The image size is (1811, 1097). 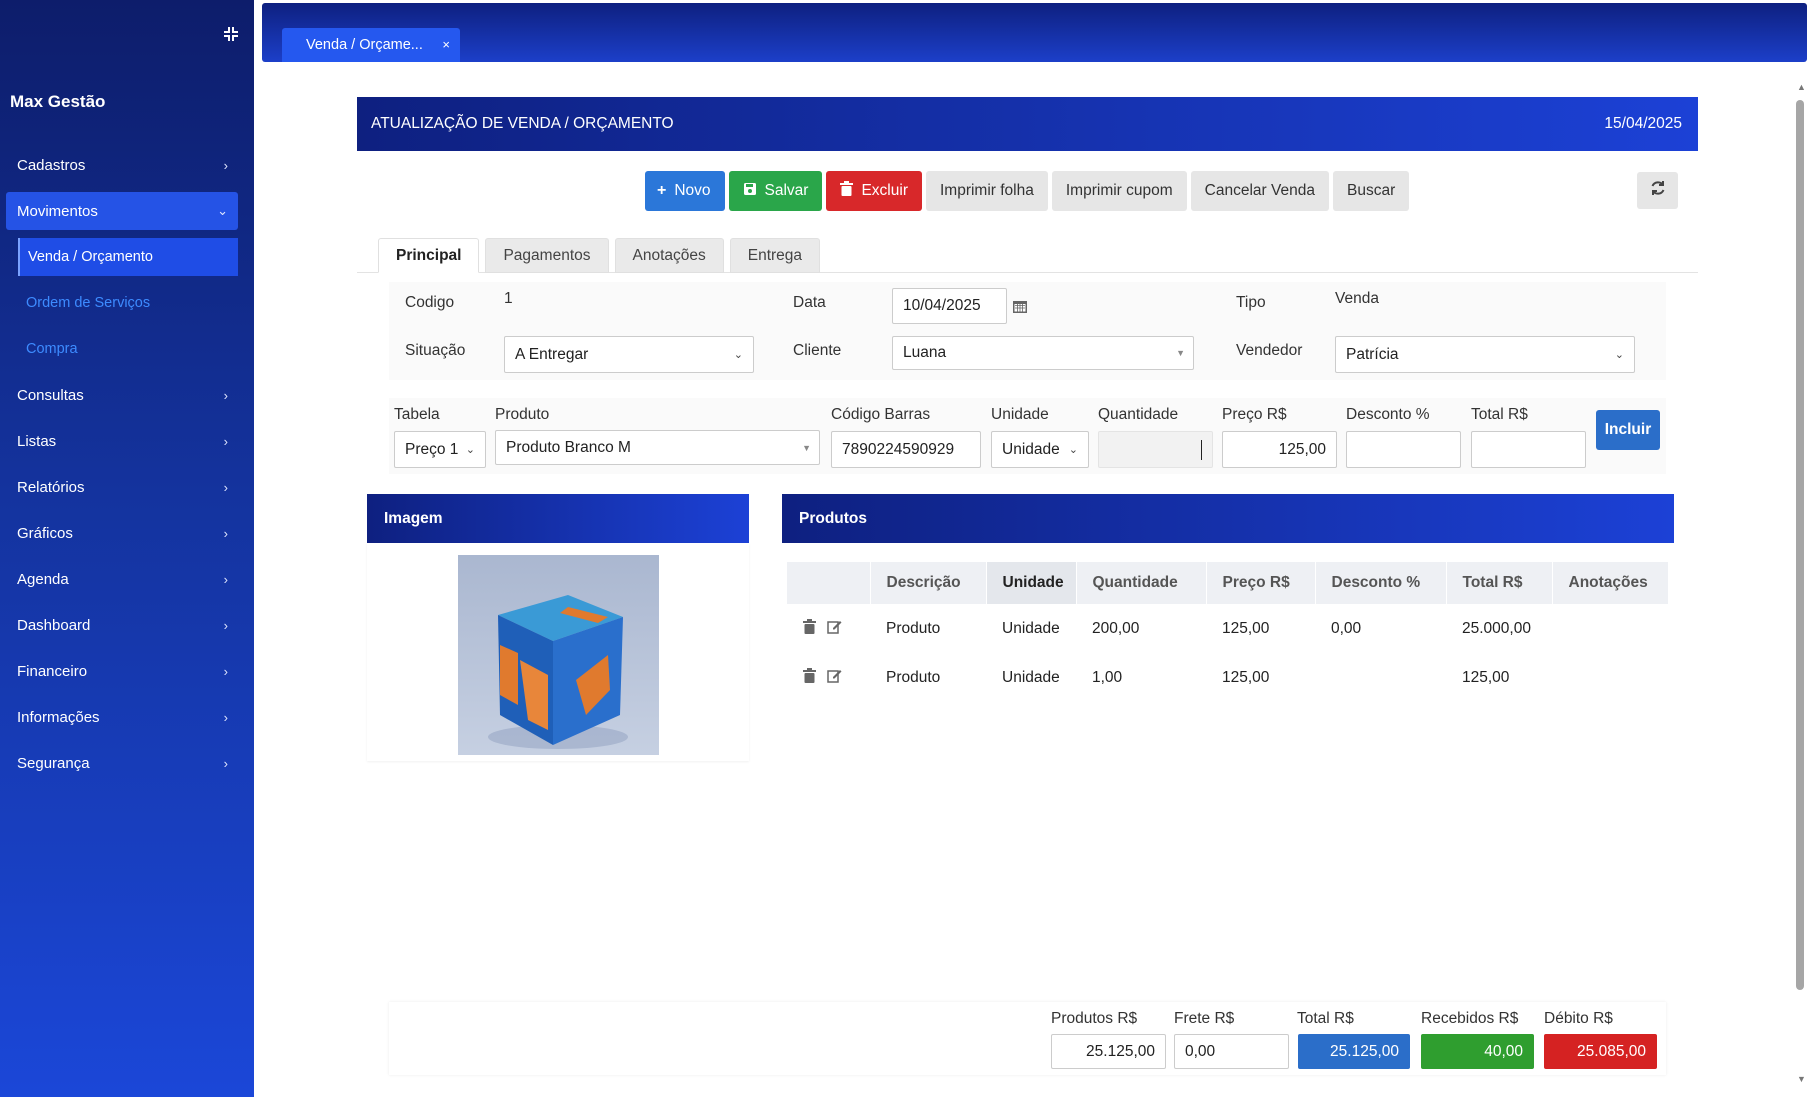 I want to click on table-header-total: Total R$, so click(x=1499, y=583).